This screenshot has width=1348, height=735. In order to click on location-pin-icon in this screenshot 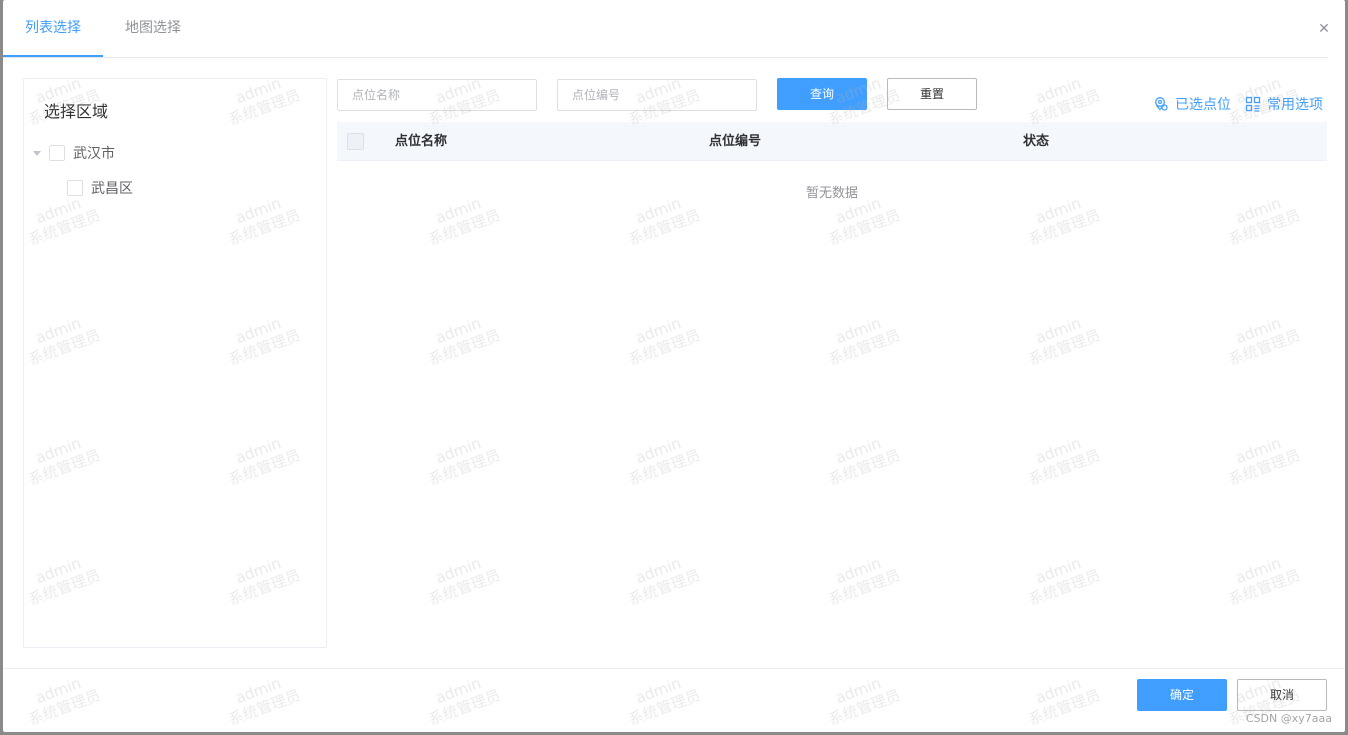, I will do `click(1161, 104)`.